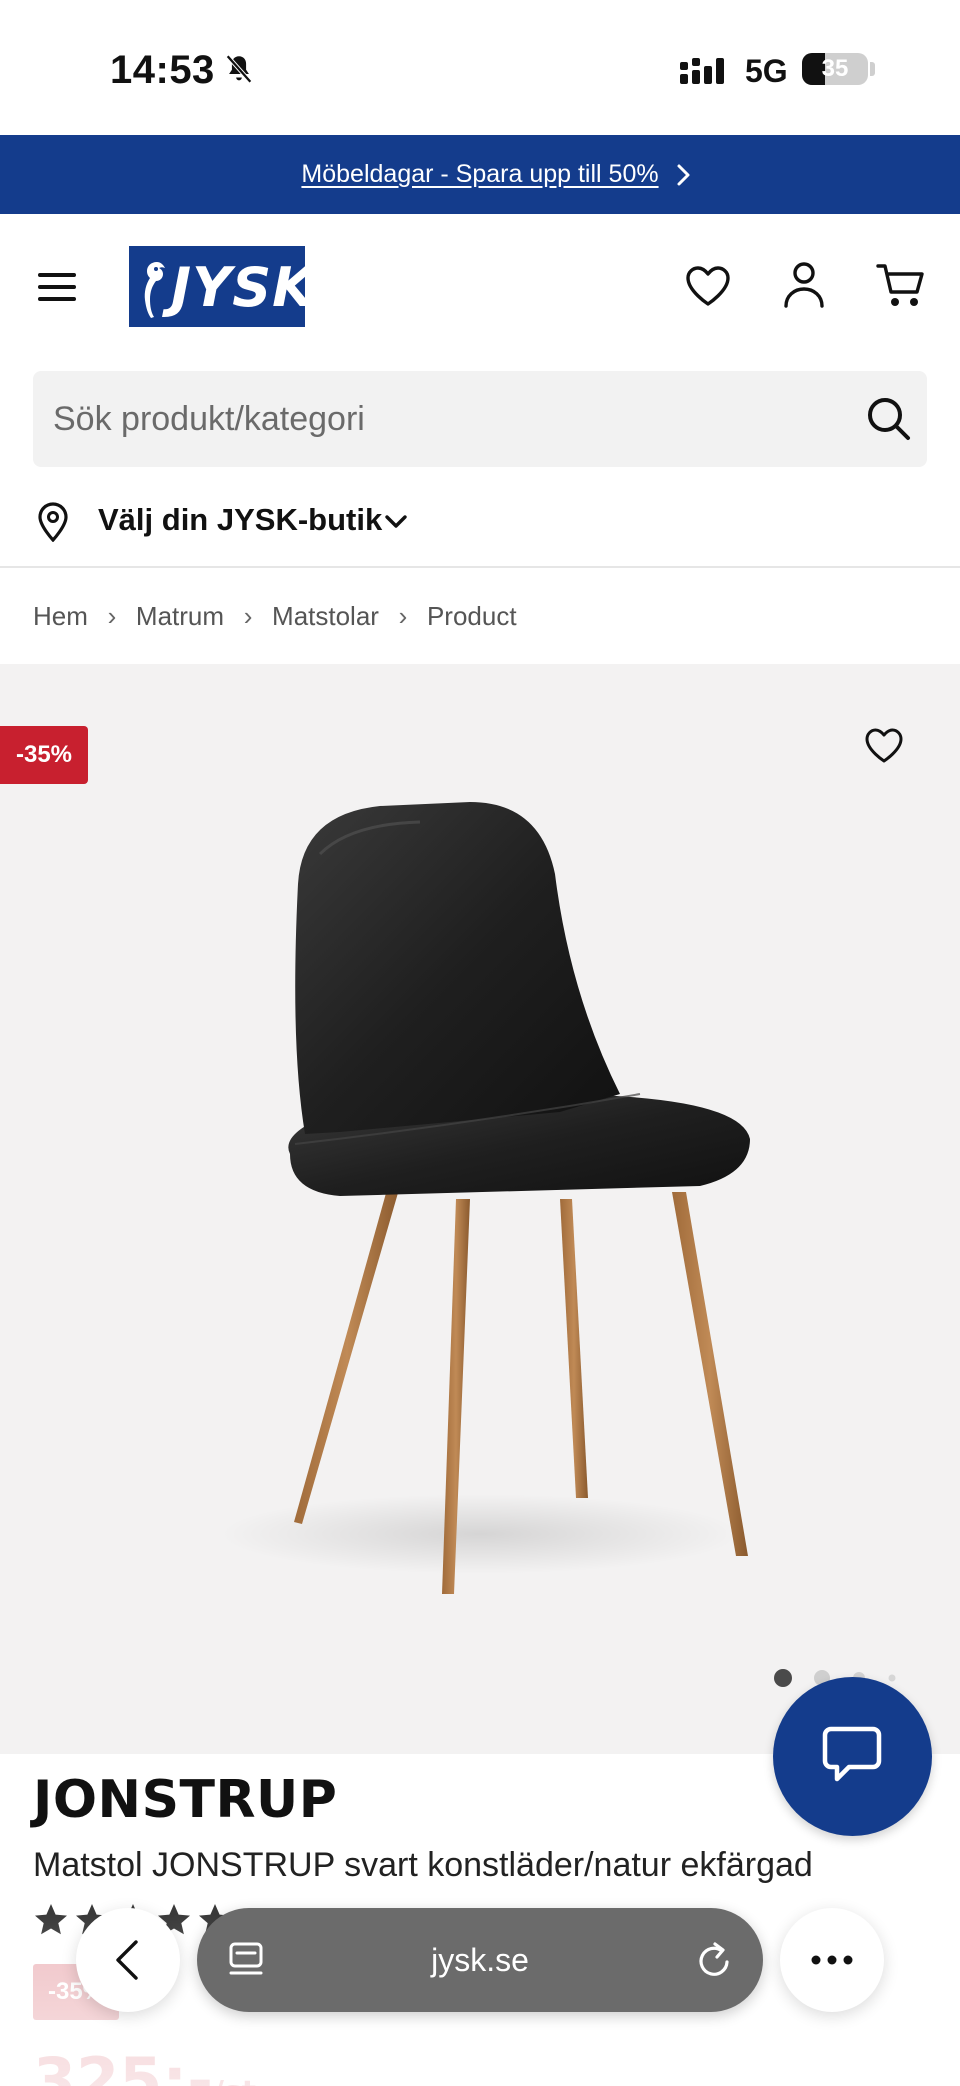 The image size is (960, 2086). Describe the element at coordinates (892, 1678) in the screenshot. I see `pagination-dot` at that location.